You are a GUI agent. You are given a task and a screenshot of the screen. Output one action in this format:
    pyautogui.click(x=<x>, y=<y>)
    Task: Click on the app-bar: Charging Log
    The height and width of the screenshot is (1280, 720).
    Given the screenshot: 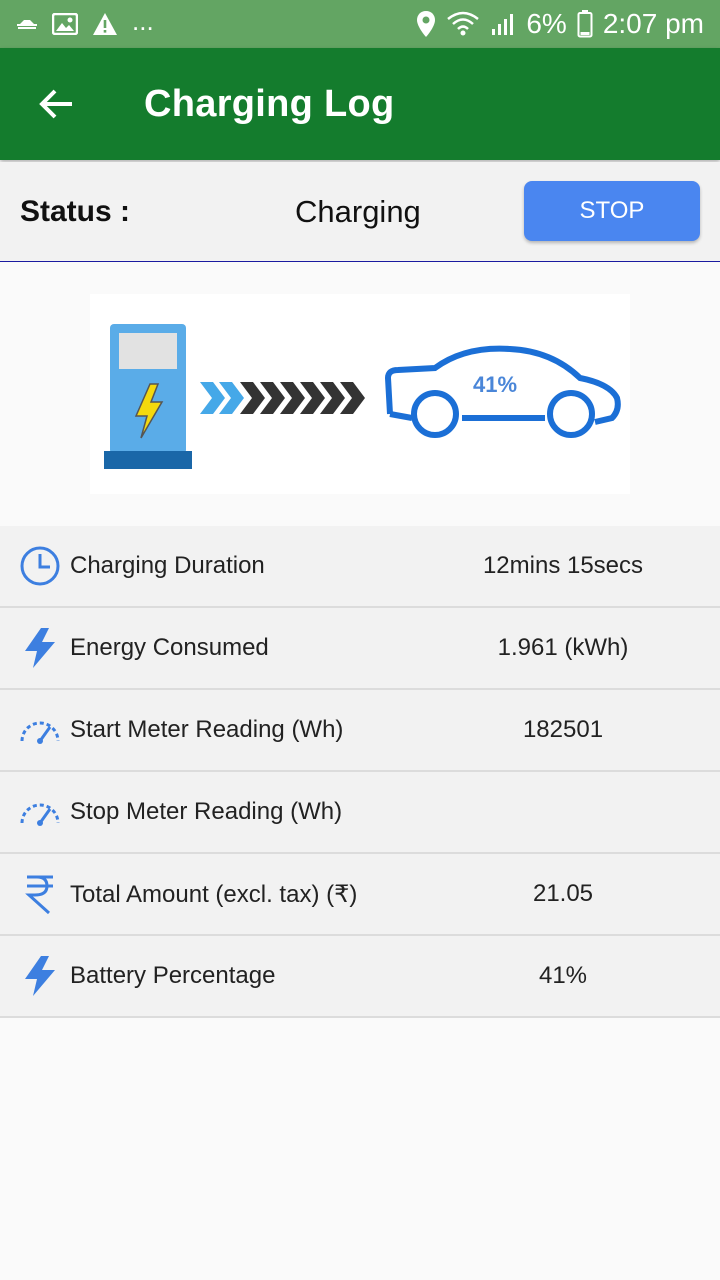 What is the action you would take?
    pyautogui.click(x=360, y=104)
    